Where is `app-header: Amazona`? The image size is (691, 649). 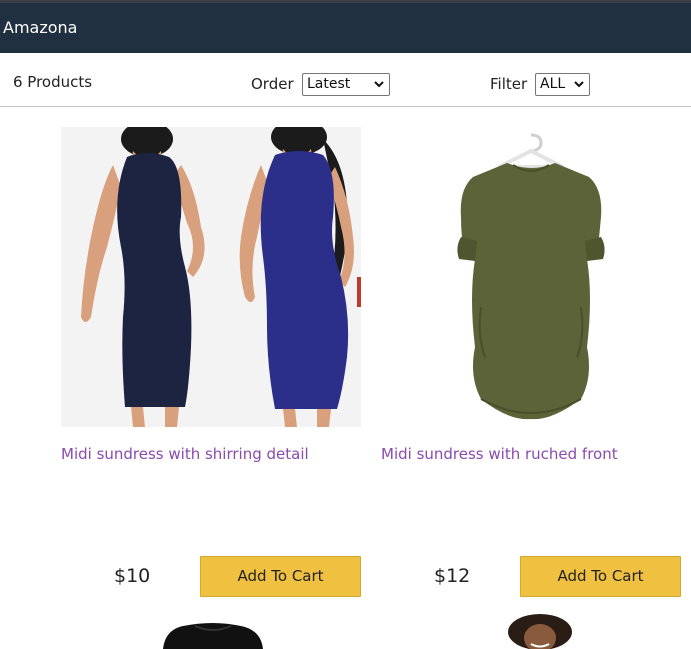
app-header: Amazona is located at coordinates (345, 28).